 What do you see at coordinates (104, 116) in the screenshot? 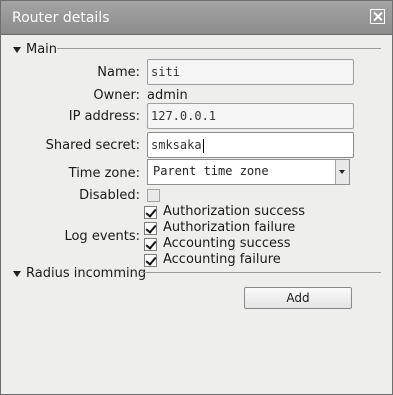
I see `ip-address-label: IP address:` at bounding box center [104, 116].